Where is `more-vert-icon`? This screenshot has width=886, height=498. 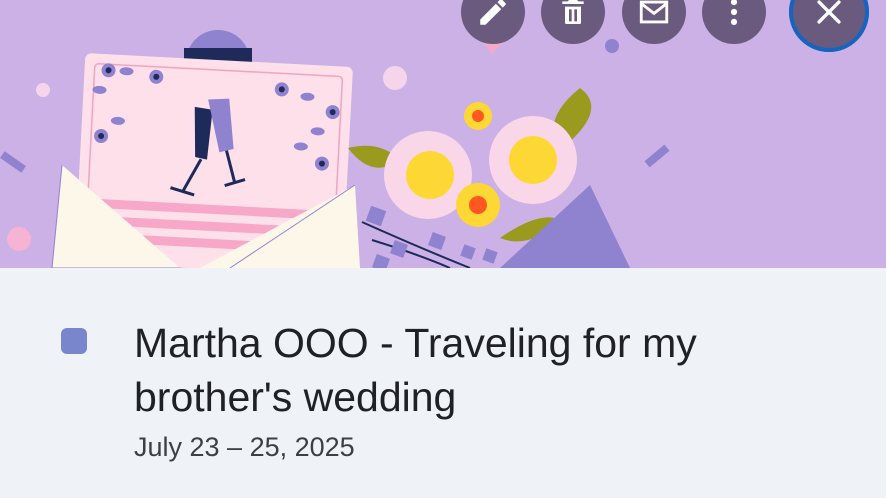
more-vert-icon is located at coordinates (734, 13).